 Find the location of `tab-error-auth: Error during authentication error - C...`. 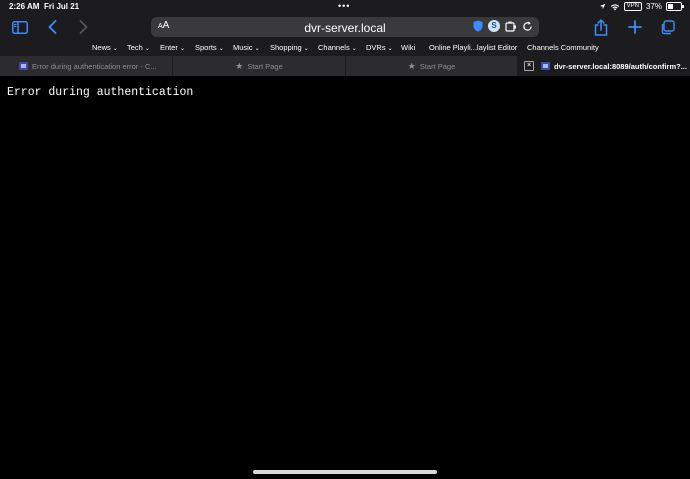

tab-error-auth: Error during authentication error - C... is located at coordinates (86, 66).